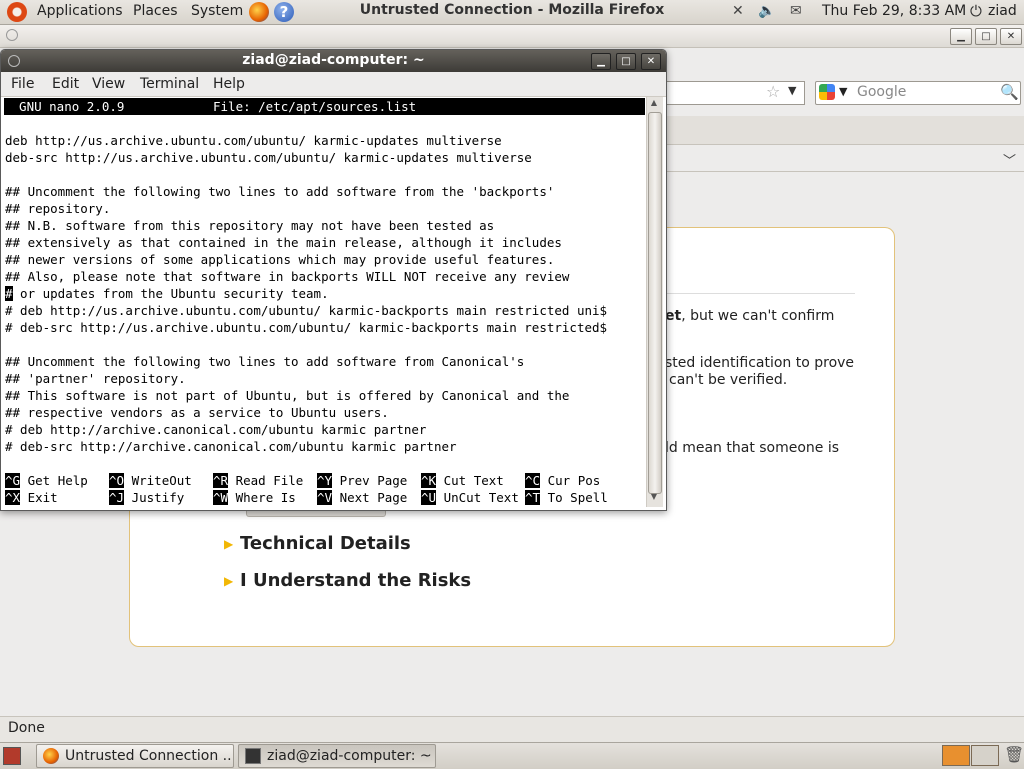 This screenshot has height=769, width=1024. I want to click on understand-risks-link: I Understand the Risks, so click(355, 580).